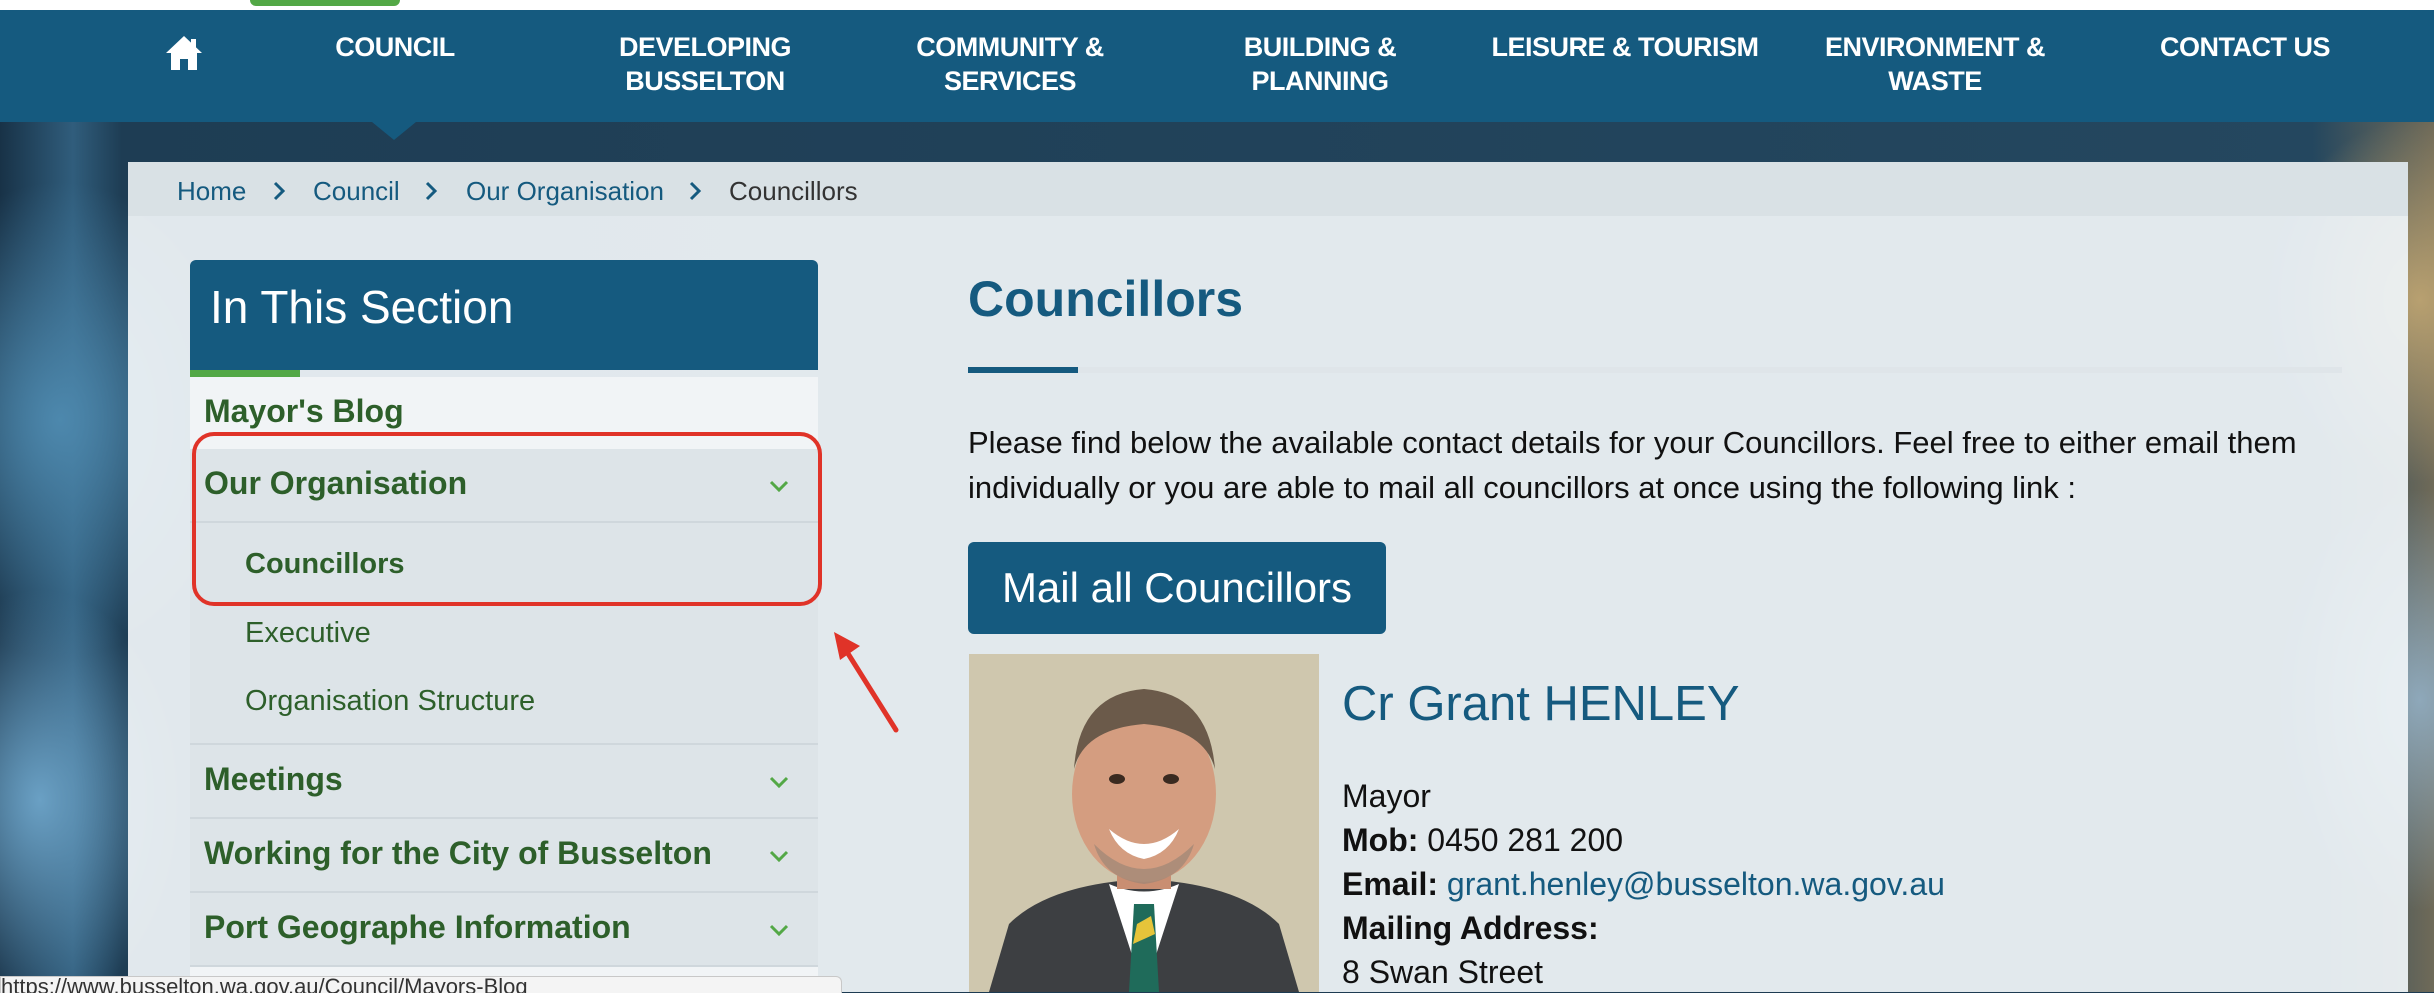  I want to click on councillor-role: Mayor, so click(1386, 796).